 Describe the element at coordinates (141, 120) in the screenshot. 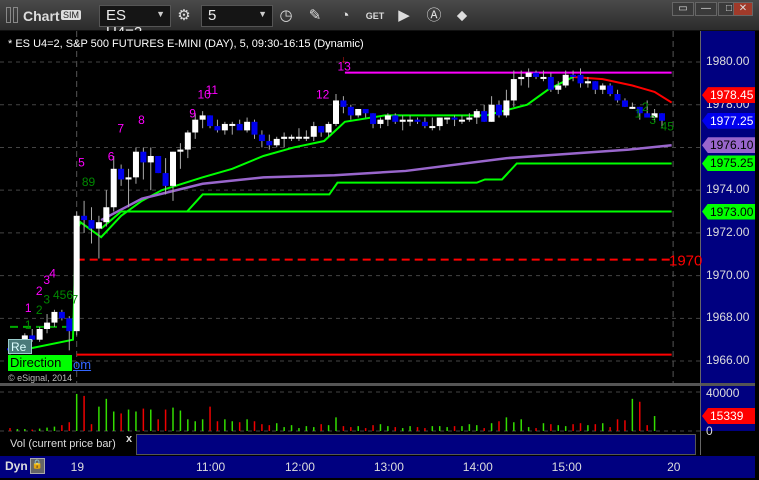

I see `annotation-label: 8` at that location.